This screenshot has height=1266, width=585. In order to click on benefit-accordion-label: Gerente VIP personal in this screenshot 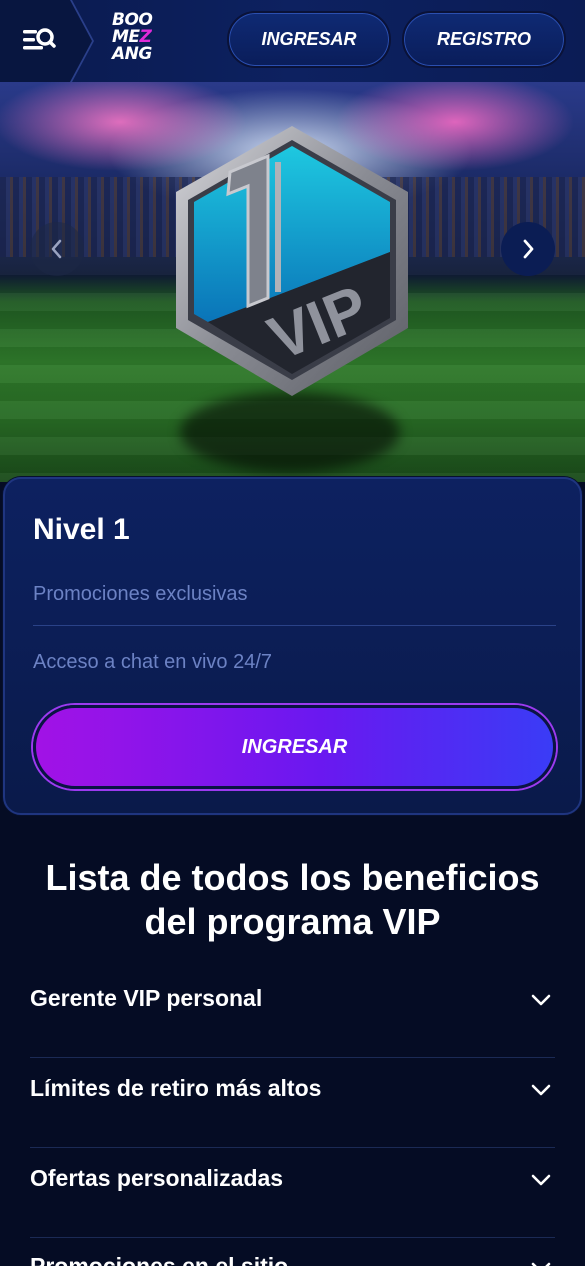, I will do `click(146, 998)`.